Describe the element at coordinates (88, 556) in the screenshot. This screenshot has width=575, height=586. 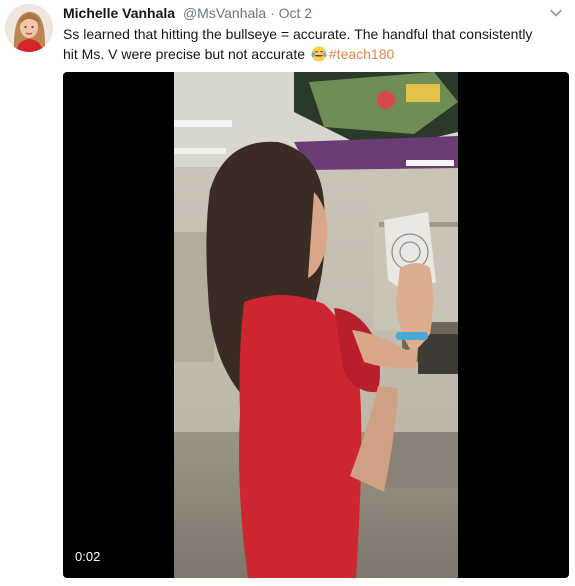
I see `video-timestamp: 0:02` at that location.